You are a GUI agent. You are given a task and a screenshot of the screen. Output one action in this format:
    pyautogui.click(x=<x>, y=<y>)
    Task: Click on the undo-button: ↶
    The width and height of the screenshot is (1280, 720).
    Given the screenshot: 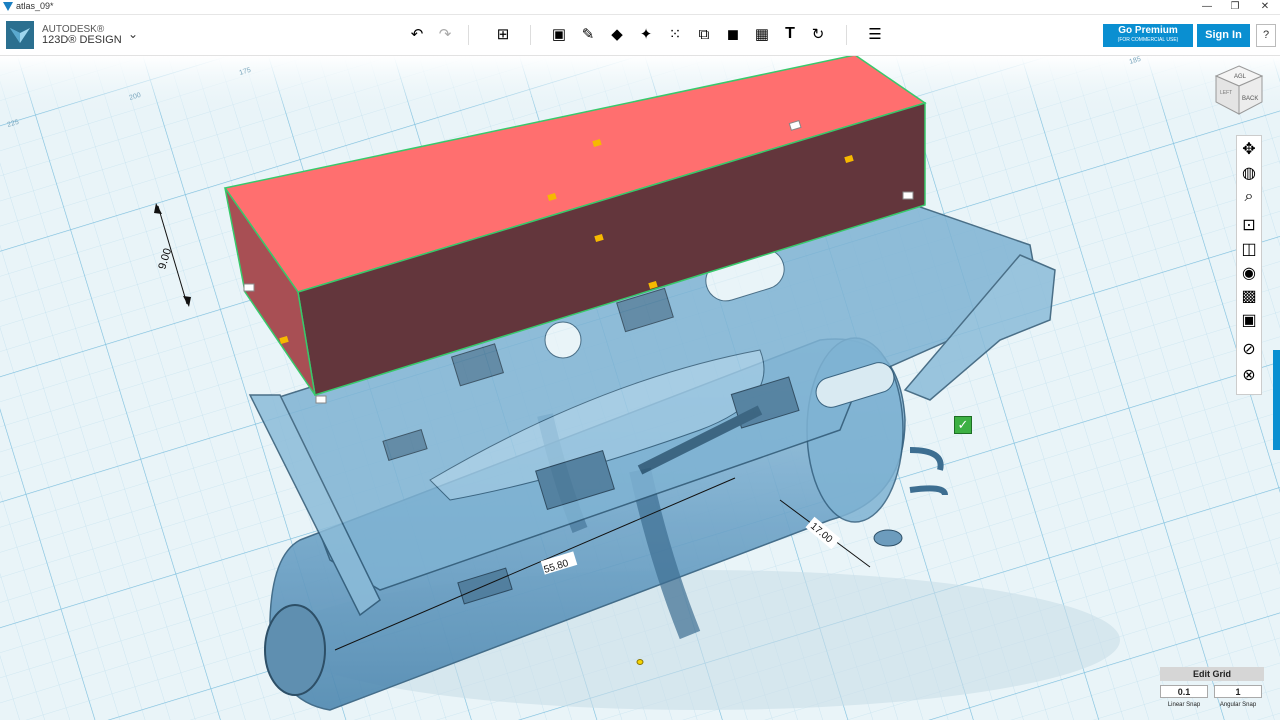 What is the action you would take?
    pyautogui.click(x=417, y=34)
    